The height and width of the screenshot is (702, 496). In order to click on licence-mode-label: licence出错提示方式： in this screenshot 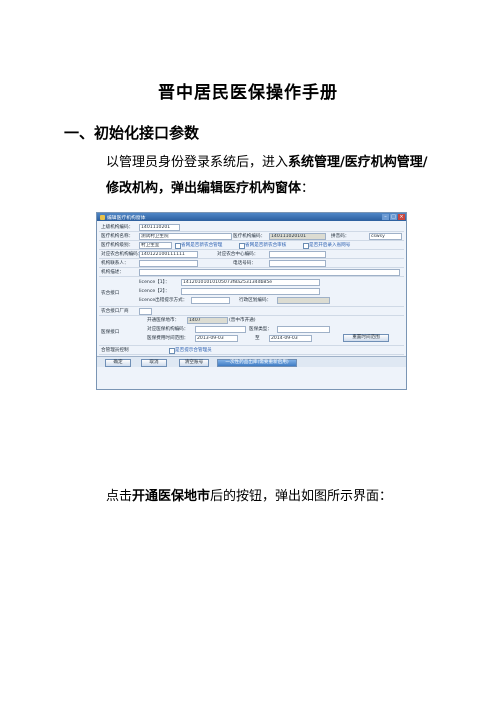, I will do `click(163, 300)`.